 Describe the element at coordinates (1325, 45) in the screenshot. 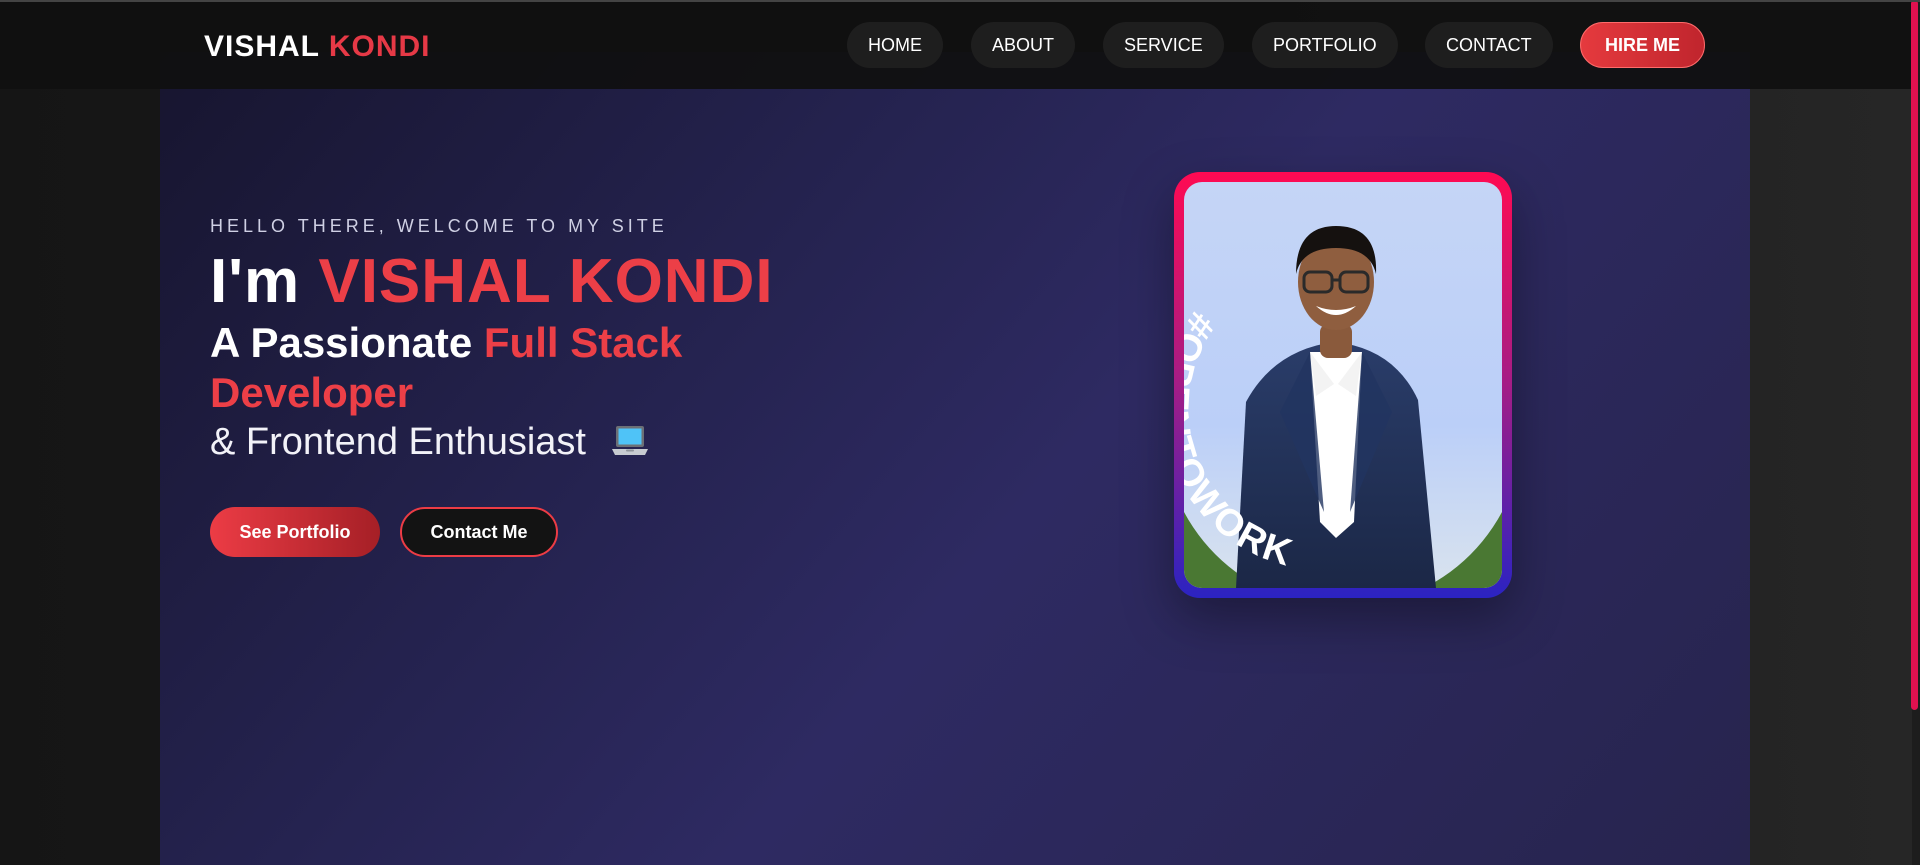

I see `nav-portfolio: PORTFOLIO` at that location.